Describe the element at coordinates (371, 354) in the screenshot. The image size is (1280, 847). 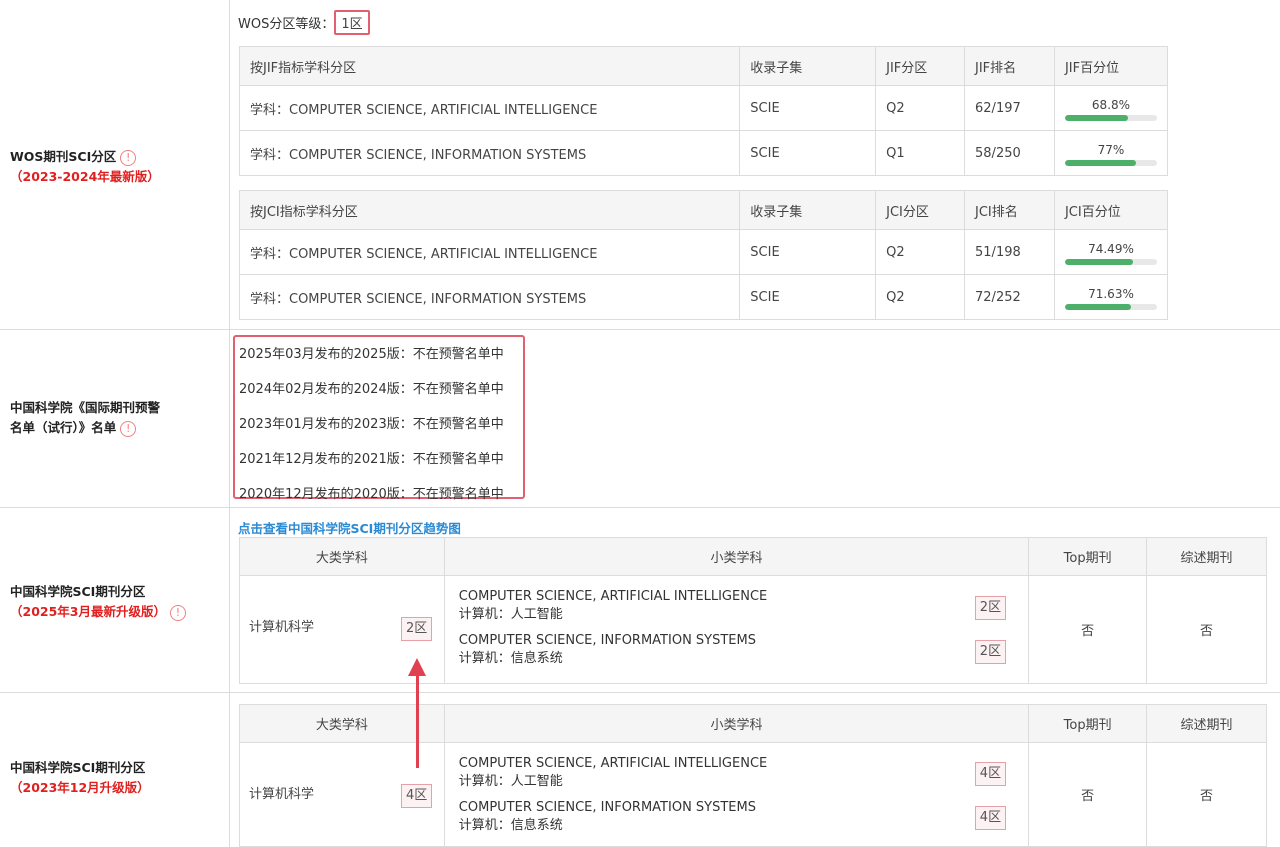
I see `warning-list-item: 2025年03月发布的2025版：不在预警名单中` at that location.